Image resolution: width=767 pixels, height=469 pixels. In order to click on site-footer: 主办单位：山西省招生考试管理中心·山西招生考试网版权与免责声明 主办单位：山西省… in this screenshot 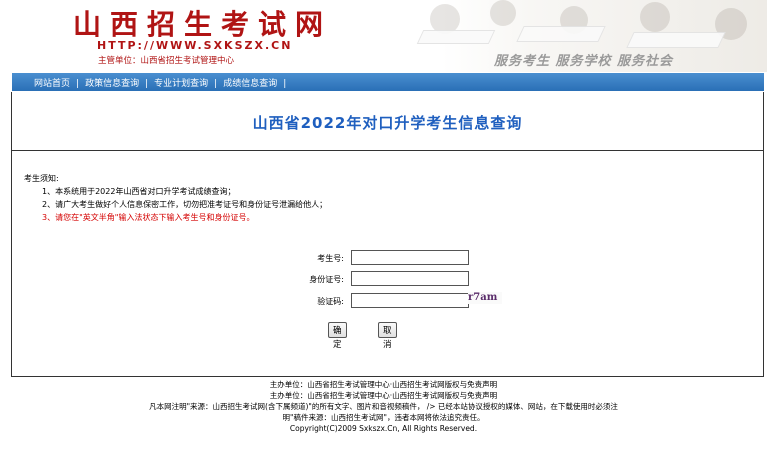, I will do `click(383, 406)`.